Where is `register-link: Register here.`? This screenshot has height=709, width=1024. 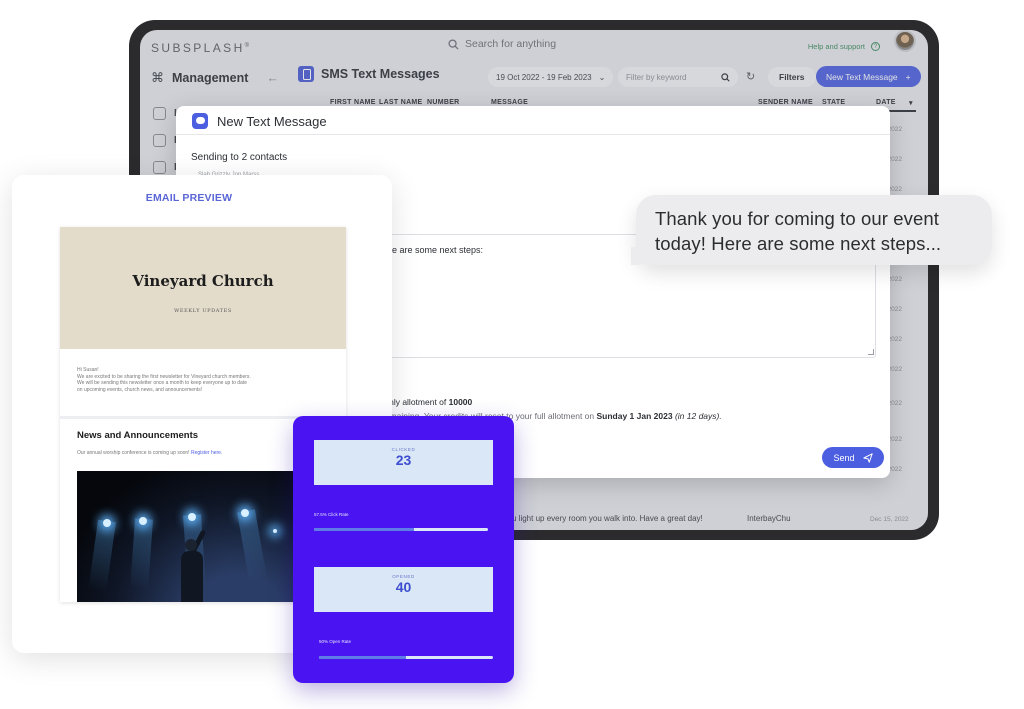
register-link: Register here. is located at coordinates (206, 453).